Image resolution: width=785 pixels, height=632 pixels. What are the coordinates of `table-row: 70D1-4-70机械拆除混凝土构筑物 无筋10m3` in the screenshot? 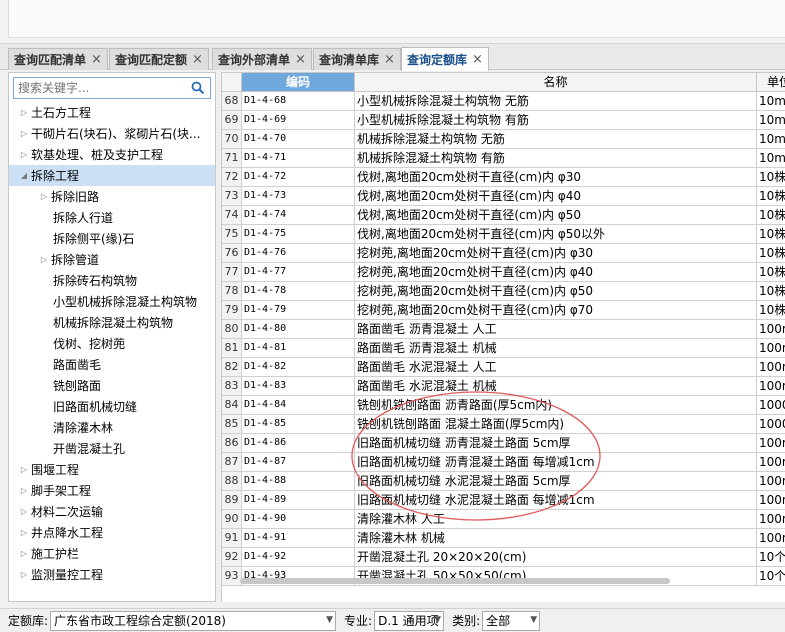 It's located at (503, 139).